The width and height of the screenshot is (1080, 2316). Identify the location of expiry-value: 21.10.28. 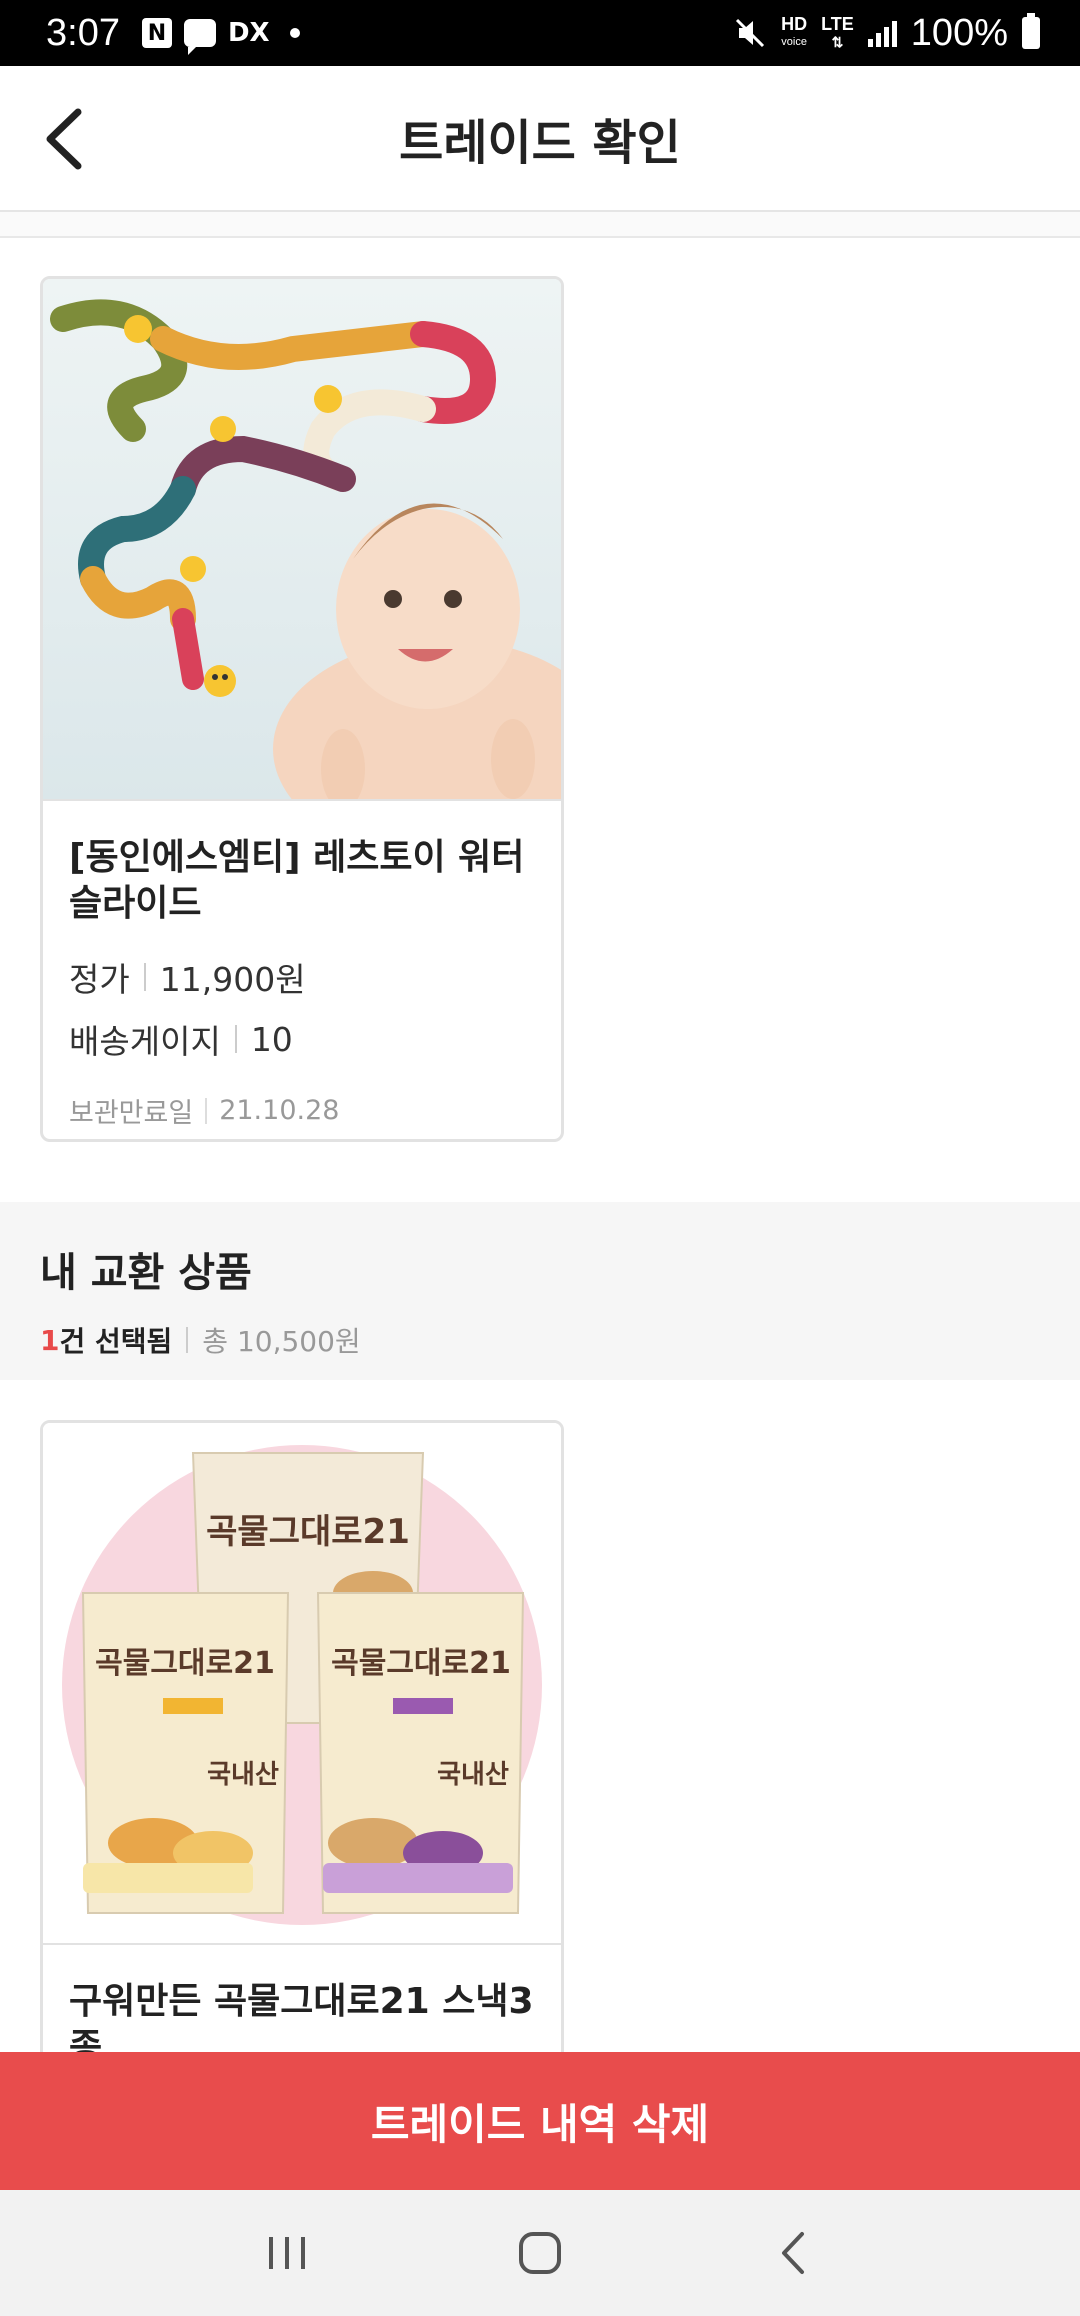
(279, 1110).